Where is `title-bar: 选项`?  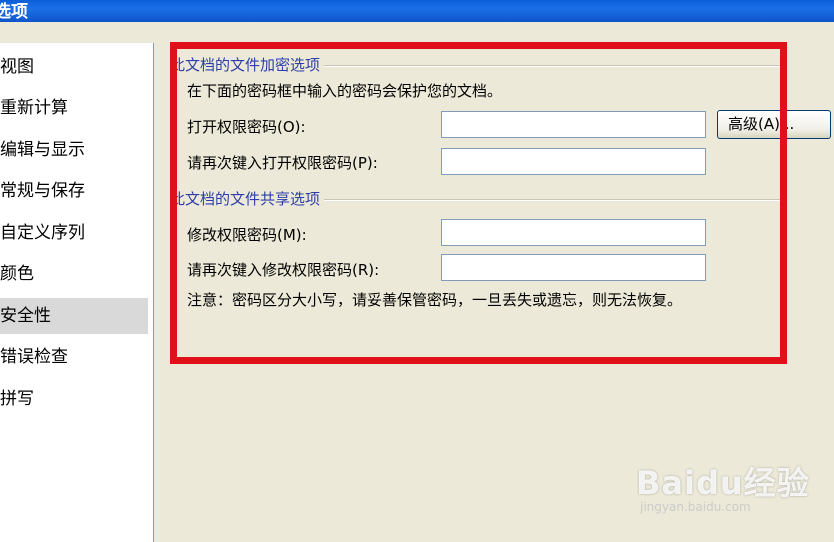
title-bar: 选项 is located at coordinates (417, 11).